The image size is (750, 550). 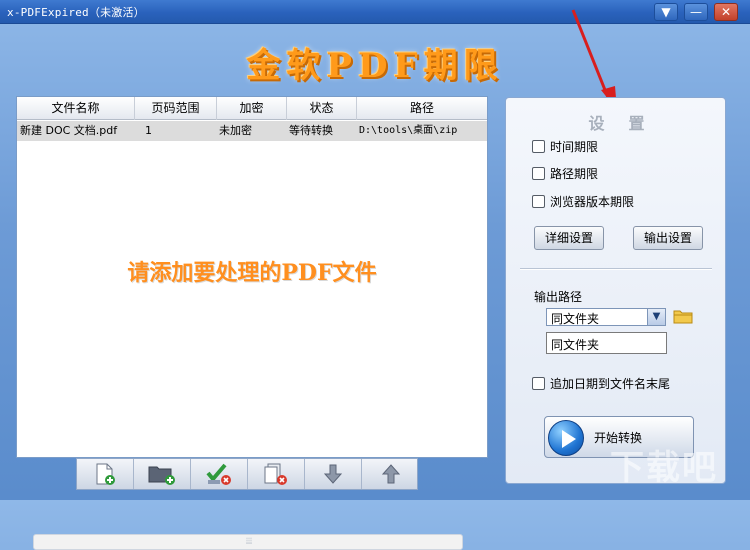 I want to click on close-icon: ✕, so click(x=726, y=12).